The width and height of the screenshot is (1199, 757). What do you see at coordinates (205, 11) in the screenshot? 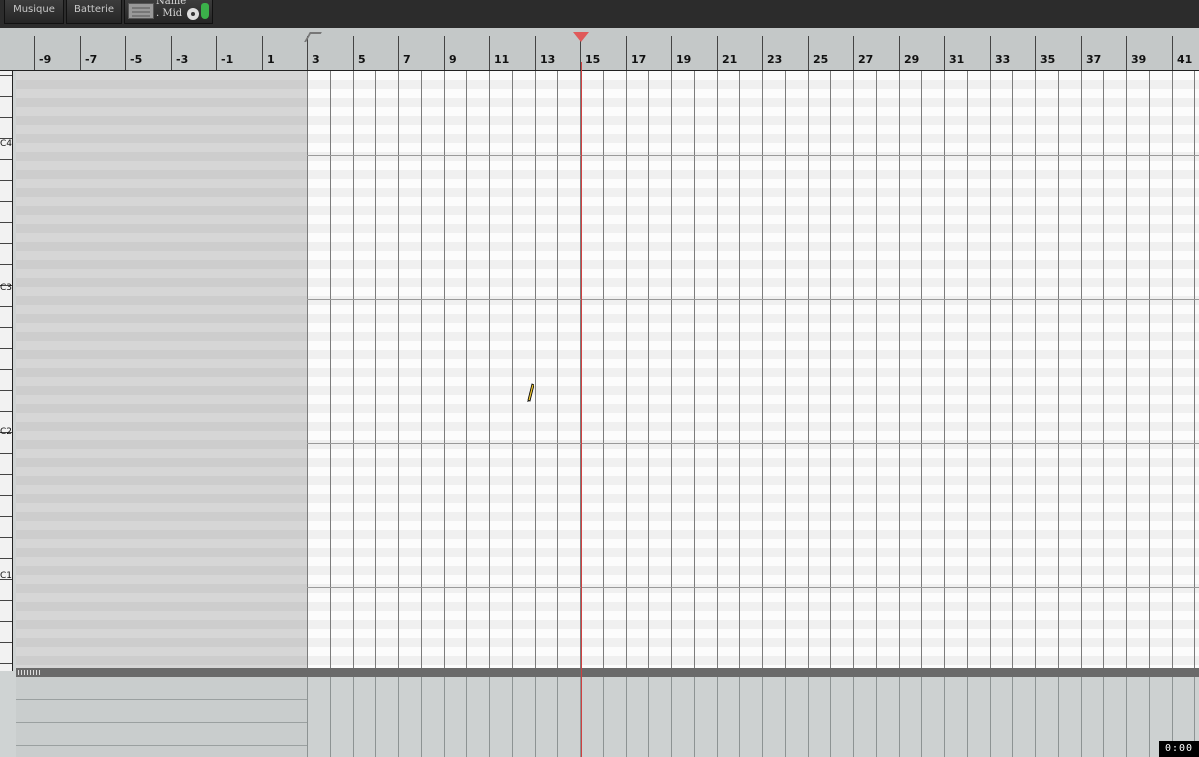
I see `footprint-icon` at bounding box center [205, 11].